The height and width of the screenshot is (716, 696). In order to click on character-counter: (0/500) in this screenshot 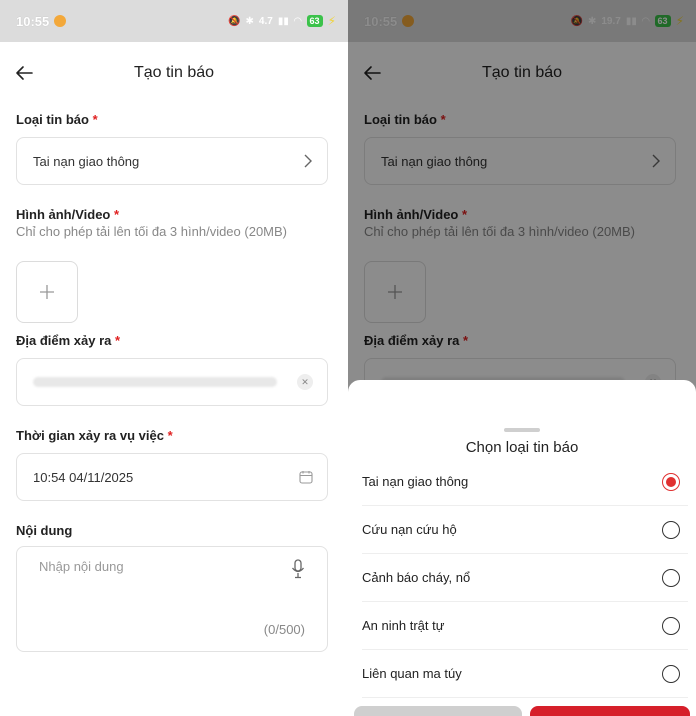, I will do `click(284, 629)`.